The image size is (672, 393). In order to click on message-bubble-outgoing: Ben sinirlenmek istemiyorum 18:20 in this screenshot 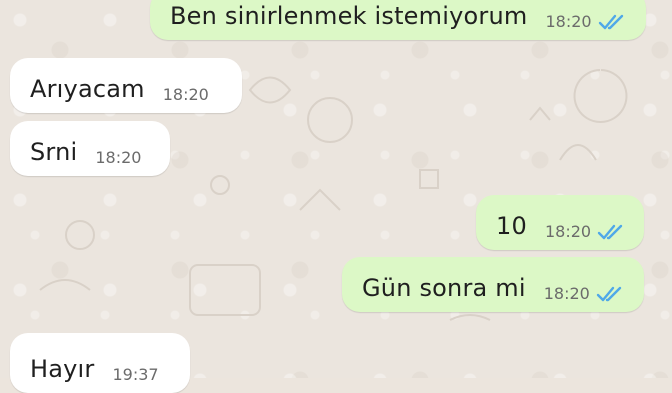, I will do `click(398, 20)`.